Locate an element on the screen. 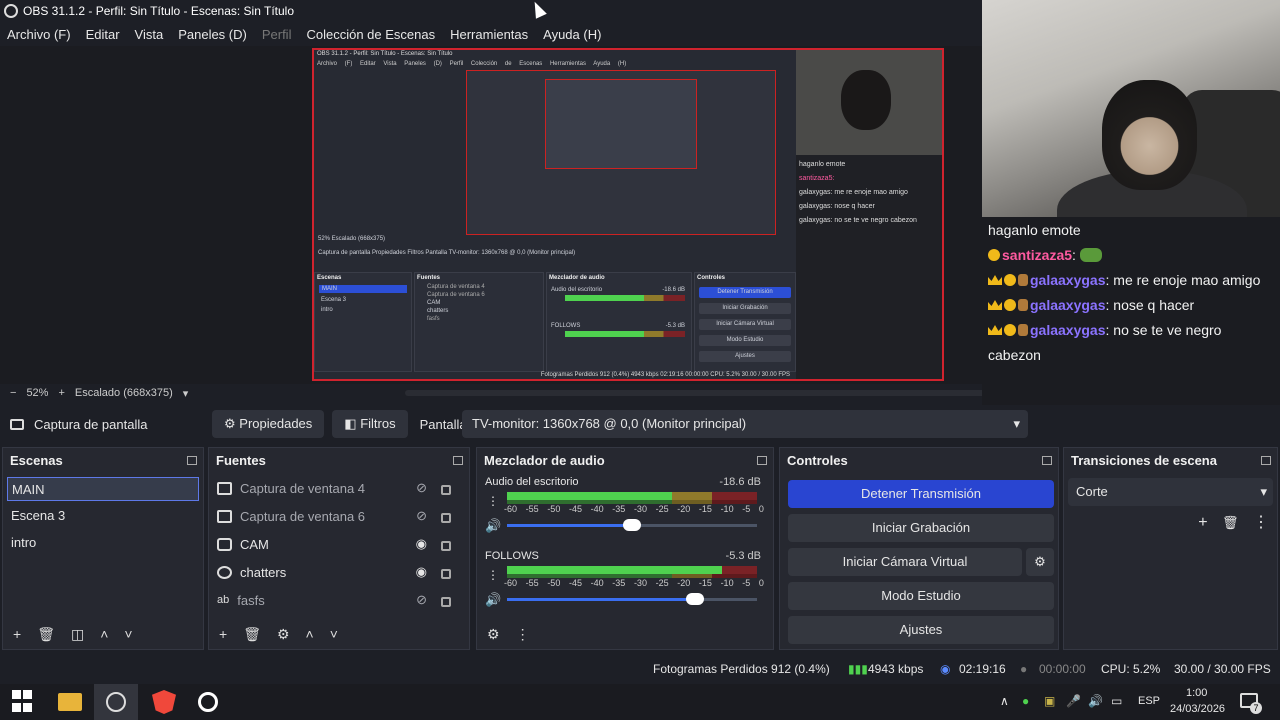  network-icon: ▭ is located at coordinates (1116, 701).